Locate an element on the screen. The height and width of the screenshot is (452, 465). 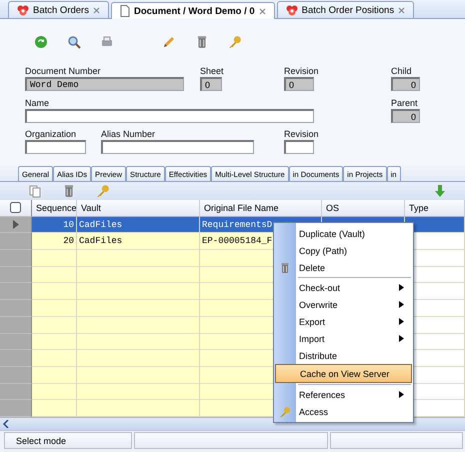
document-tab: Batch Orders is located at coordinates (58, 9).